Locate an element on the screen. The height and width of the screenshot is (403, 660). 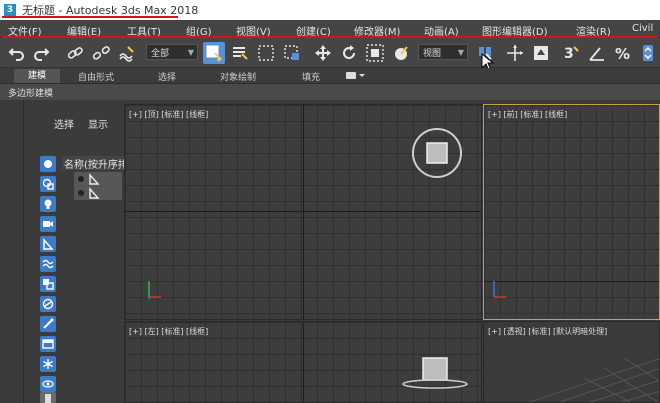
name-column-header: 名称(按升序排 is located at coordinates (93, 163).